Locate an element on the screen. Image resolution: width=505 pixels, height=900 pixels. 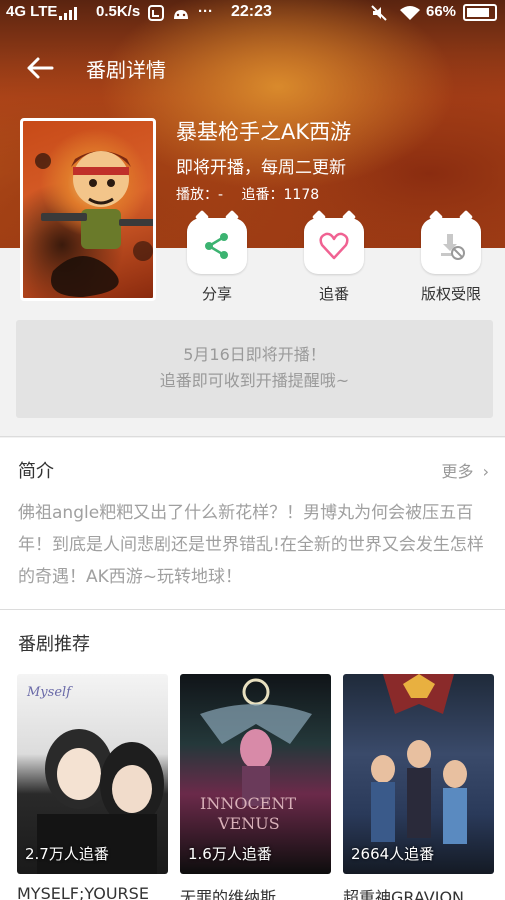
follow-bubble is located at coordinates (334, 246).